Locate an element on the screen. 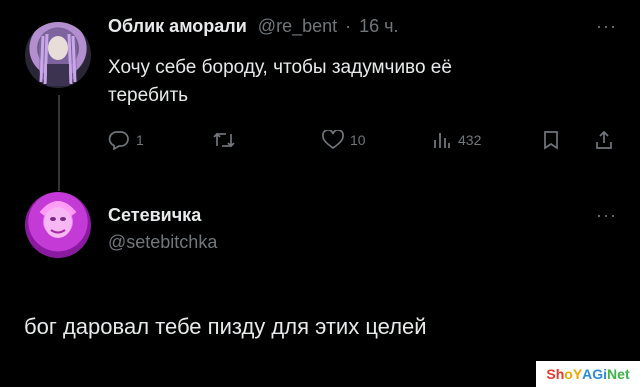 This screenshot has width=640, height=387. retweet-button is located at coordinates (227, 140).